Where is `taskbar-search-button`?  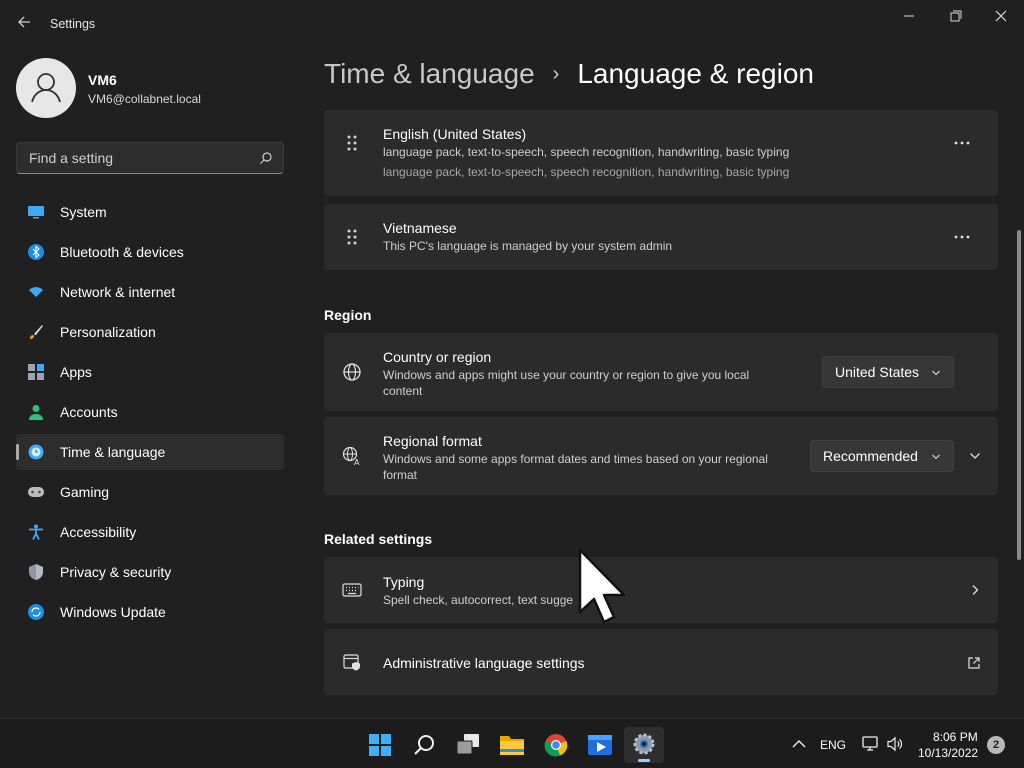
taskbar-search-button is located at coordinates (424, 745).